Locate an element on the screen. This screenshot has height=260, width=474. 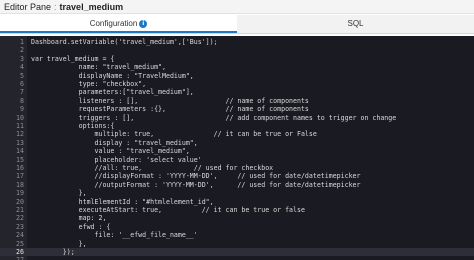
code-text: }); is located at coordinates (53, 252).